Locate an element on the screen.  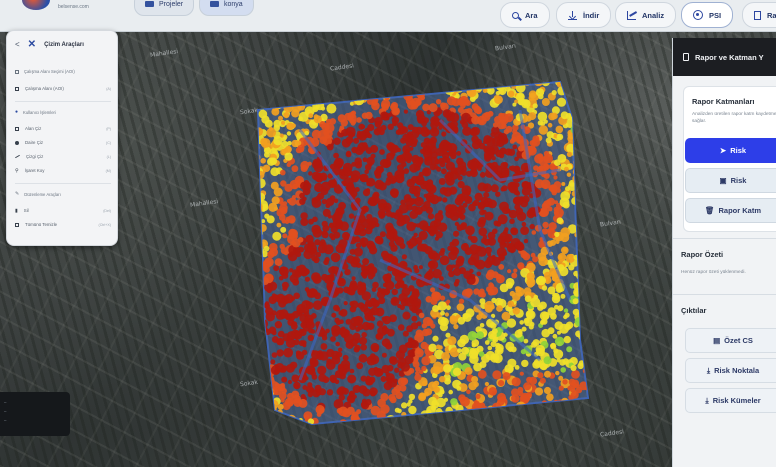
shortcut-key: (C) is located at coordinates (108, 142).